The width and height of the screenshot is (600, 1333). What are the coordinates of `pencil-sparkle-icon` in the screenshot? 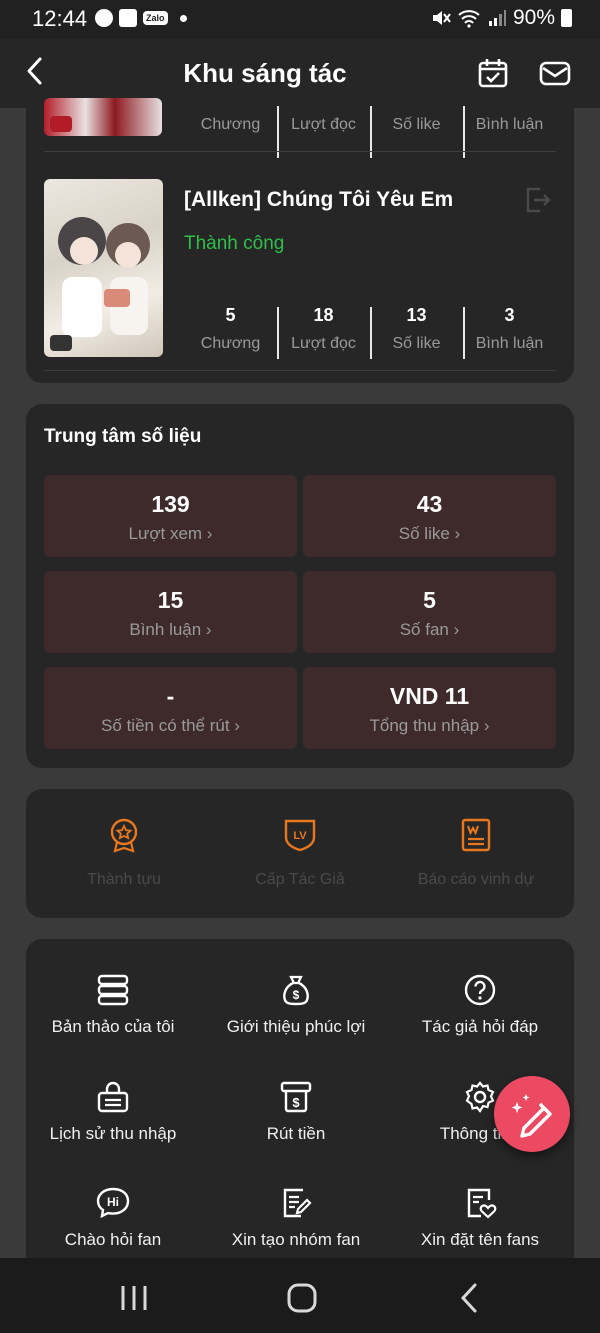 It's located at (531, 1116).